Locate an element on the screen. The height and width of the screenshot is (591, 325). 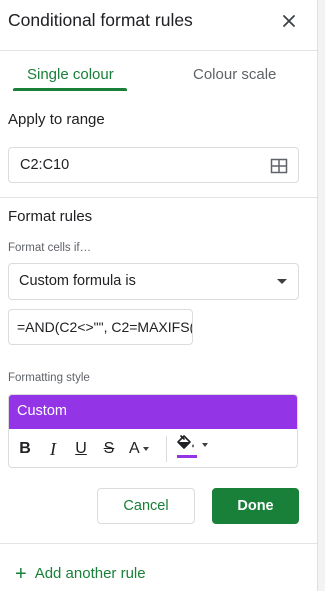
header-divider is located at coordinates (158, 50).